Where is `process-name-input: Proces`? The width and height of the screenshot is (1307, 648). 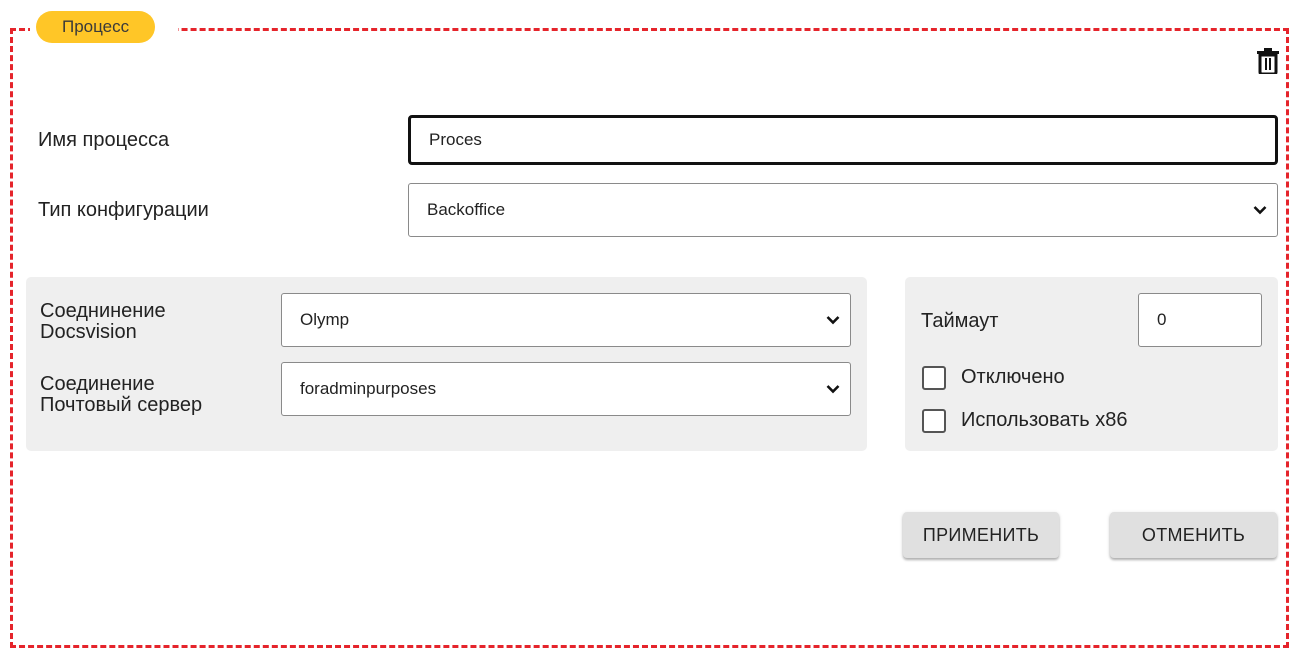 process-name-input: Proces is located at coordinates (843, 140).